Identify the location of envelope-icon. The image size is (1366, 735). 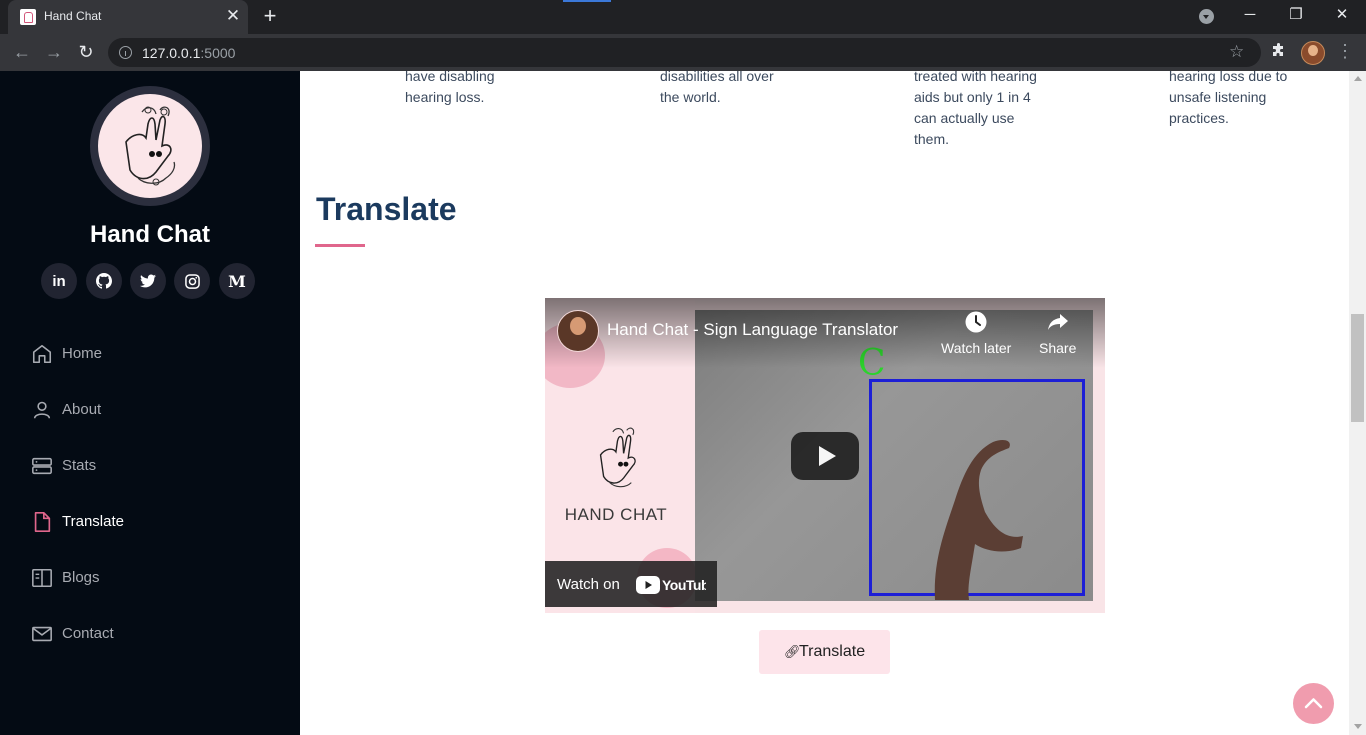
(42, 634).